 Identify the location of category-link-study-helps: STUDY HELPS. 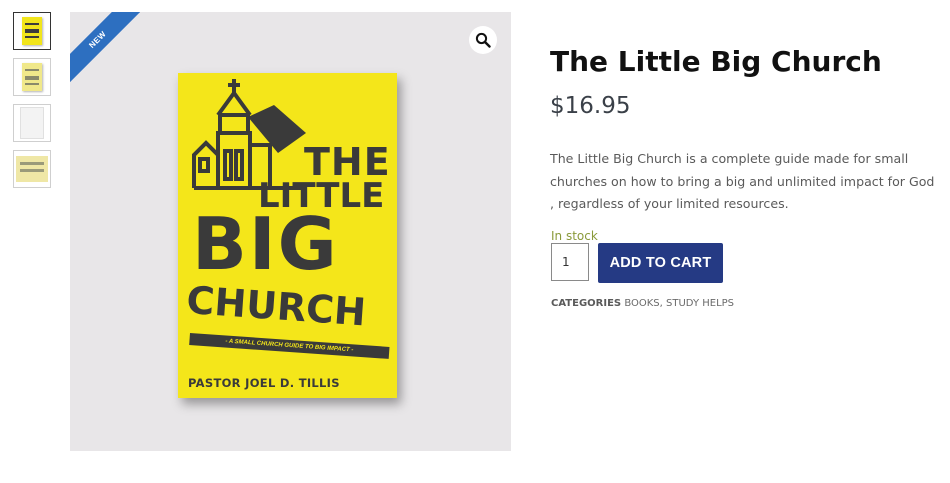
(700, 303).